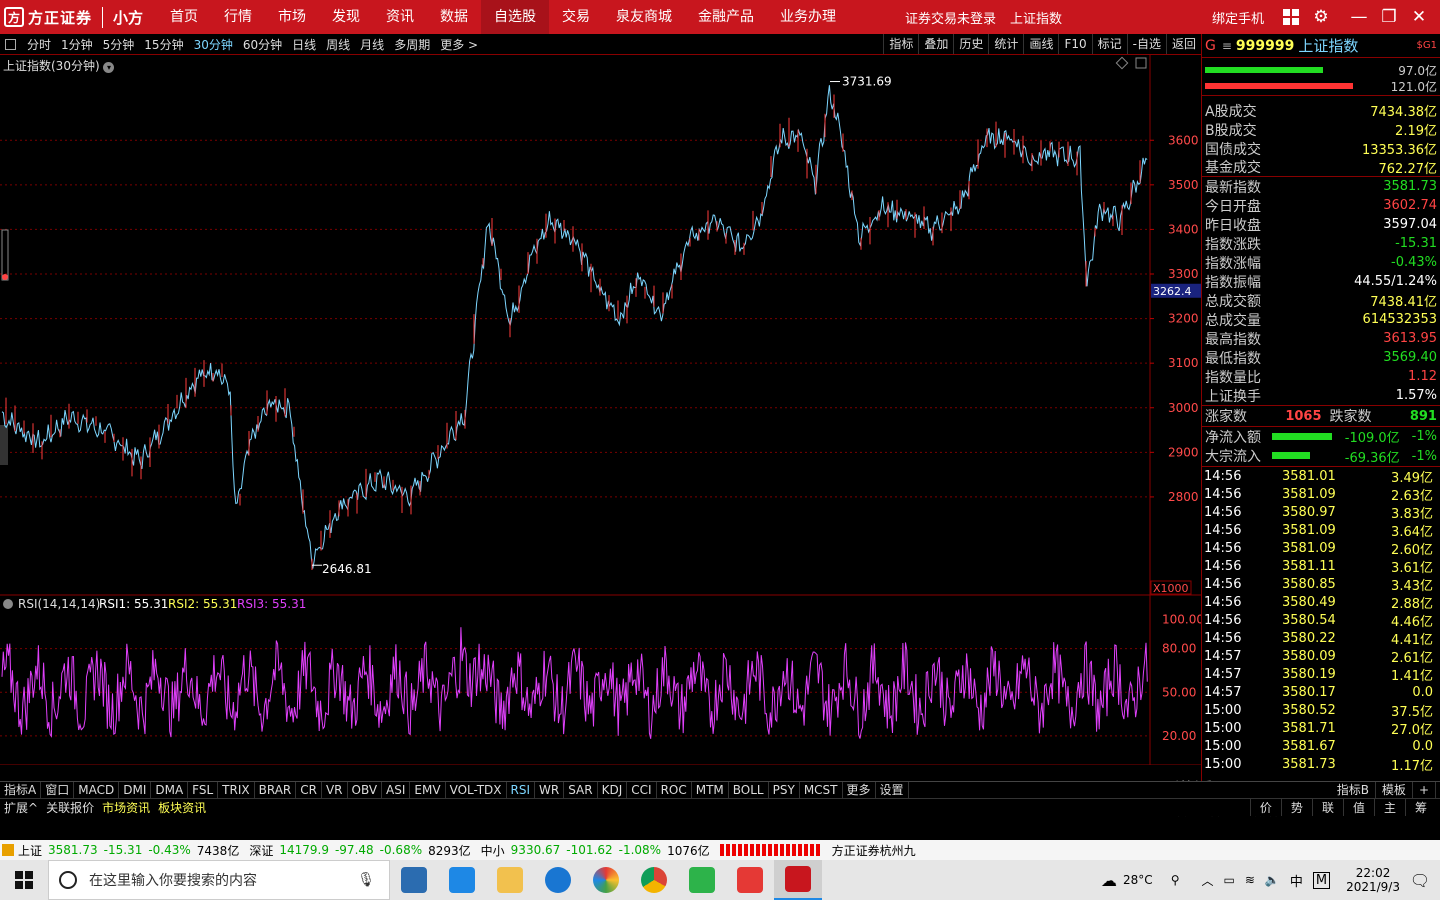 This screenshot has height=900, width=1440. Describe the element at coordinates (1296, 807) in the screenshot. I see `info-tab-right: 势` at that location.